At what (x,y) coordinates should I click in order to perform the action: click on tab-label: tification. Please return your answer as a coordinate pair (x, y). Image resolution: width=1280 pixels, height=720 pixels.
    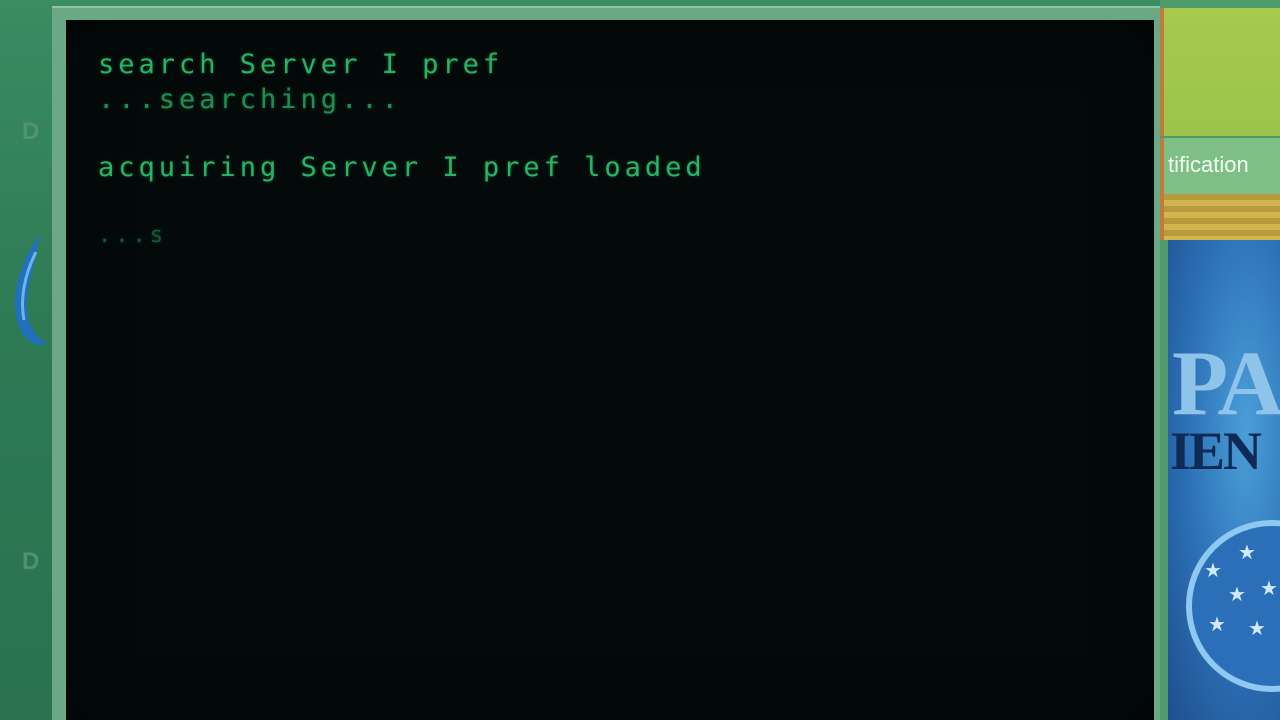
    Looking at the image, I should click on (1208, 164).